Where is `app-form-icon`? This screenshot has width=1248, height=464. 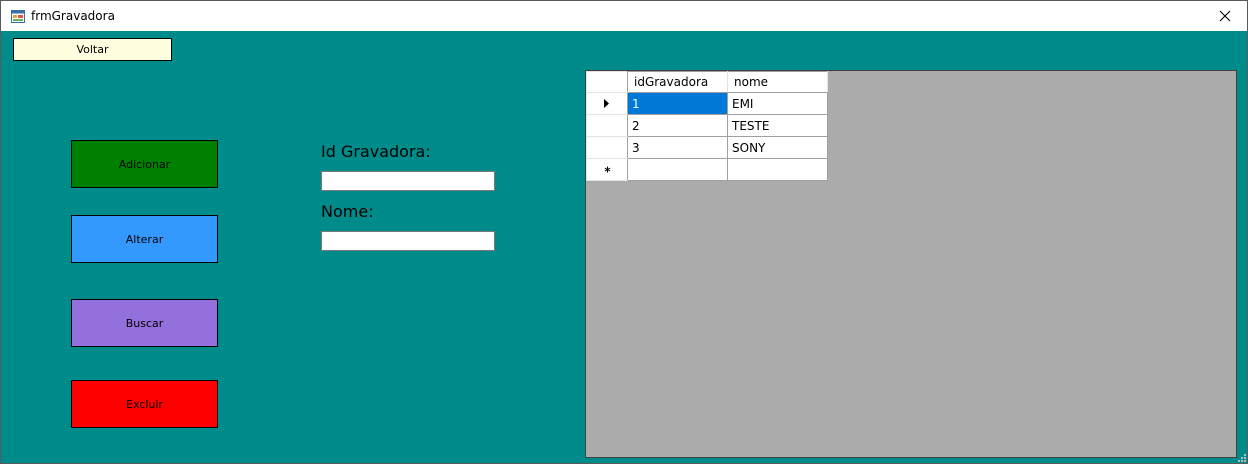 app-form-icon is located at coordinates (18, 16).